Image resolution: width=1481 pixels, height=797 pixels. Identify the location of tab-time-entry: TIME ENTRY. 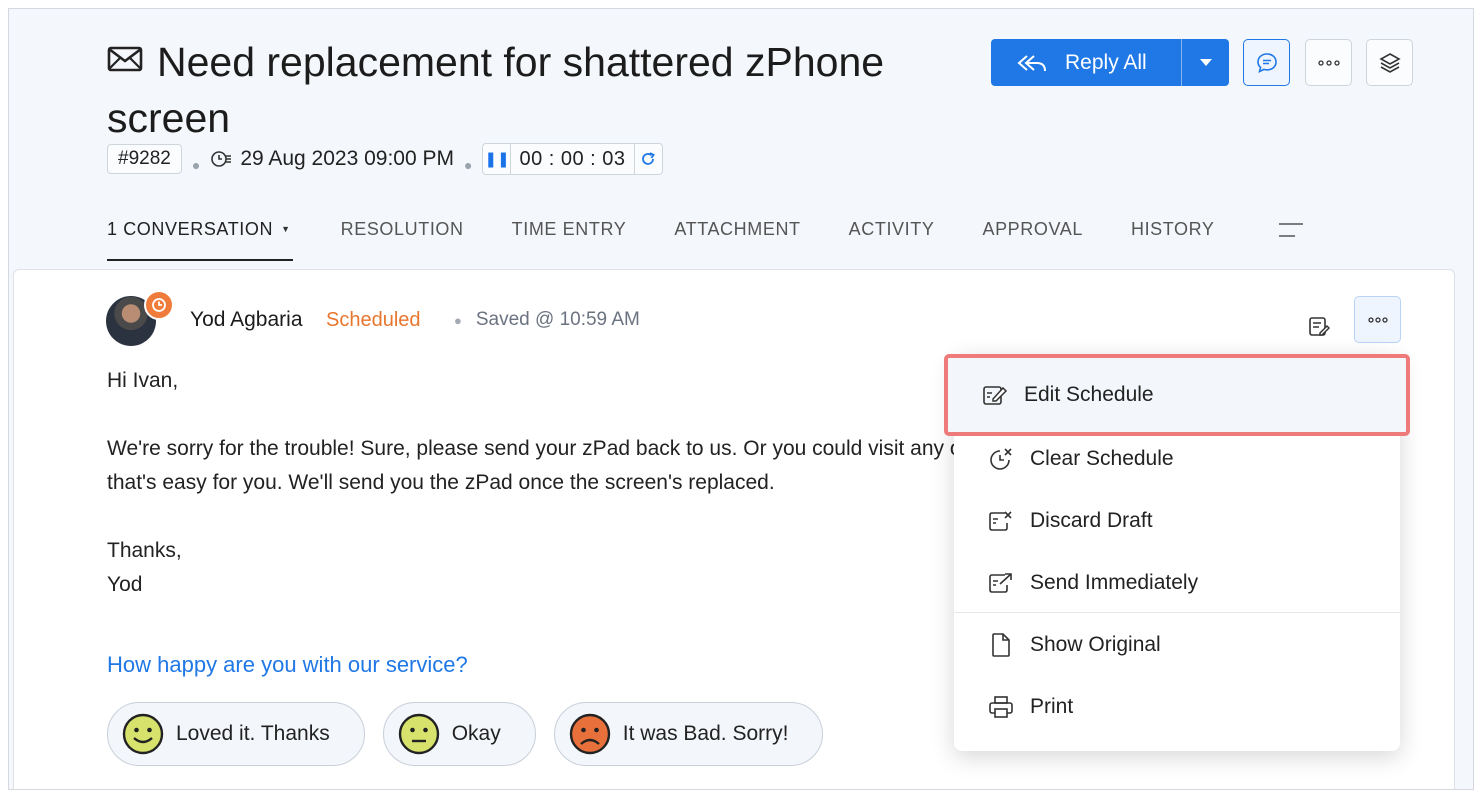
(569, 237).